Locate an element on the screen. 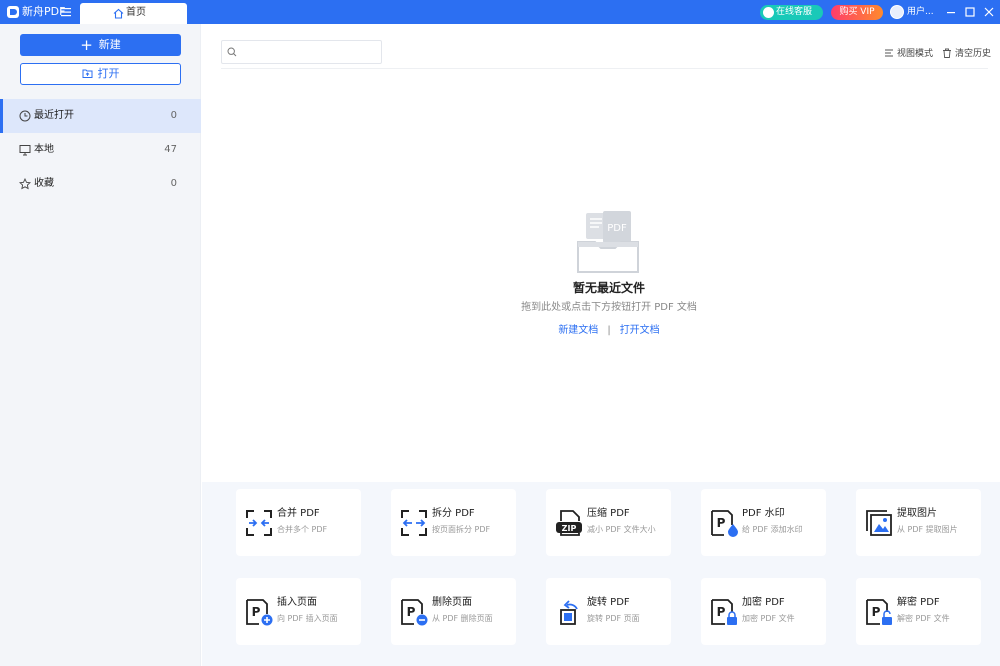  tool-subtitle: 向 PDF 插入页面 is located at coordinates (307, 618).